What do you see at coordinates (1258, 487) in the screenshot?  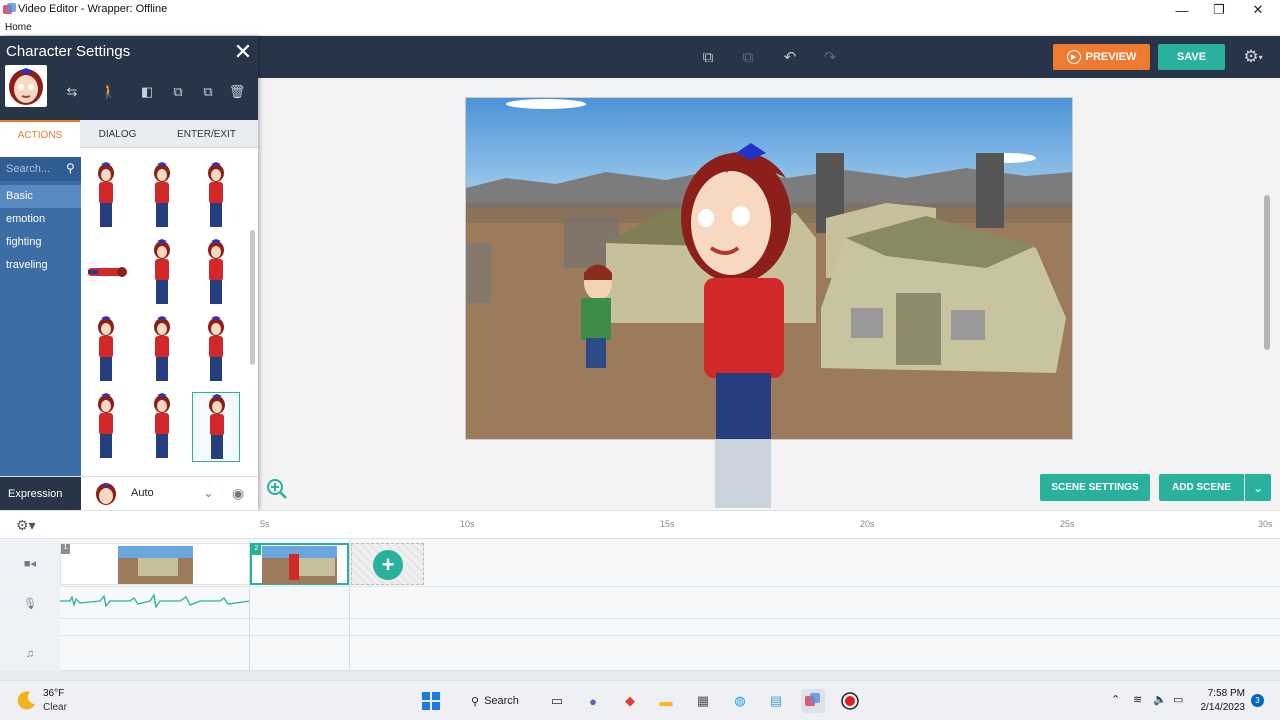 I see `add-scene-dropdown-icon: ⌄` at bounding box center [1258, 487].